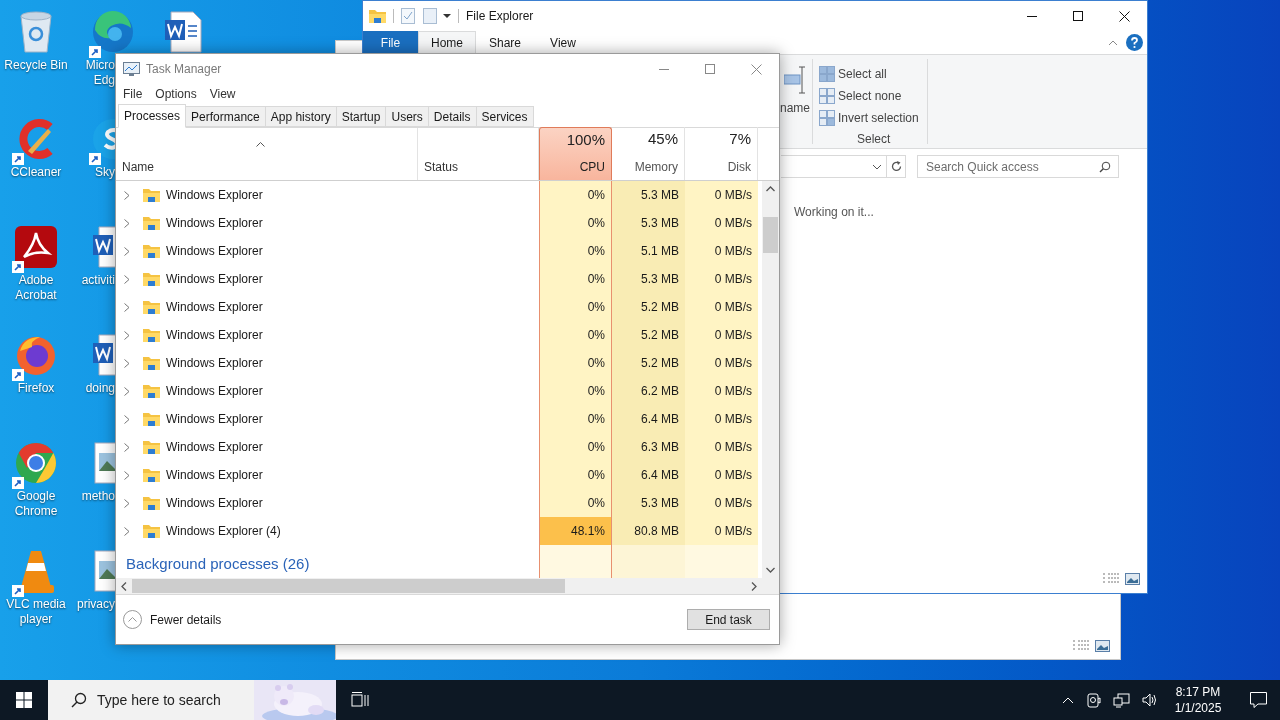 The width and height of the screenshot is (1280, 720). I want to click on network-icon, so click(1121, 700).